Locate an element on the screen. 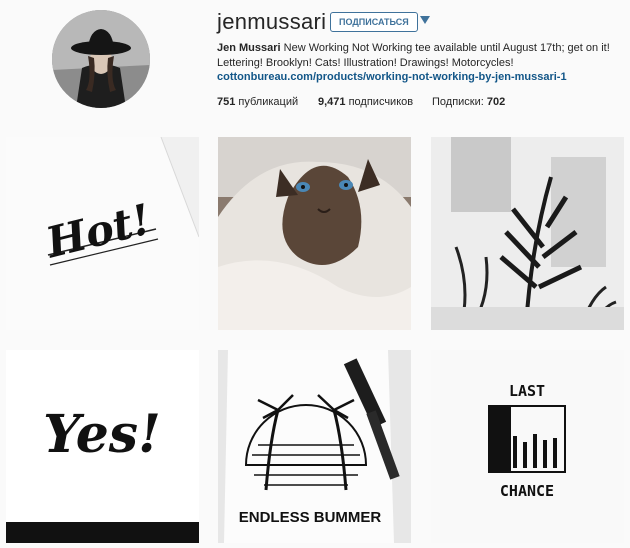 The width and height of the screenshot is (630, 548). post-text-last: LAST is located at coordinates (527, 391).